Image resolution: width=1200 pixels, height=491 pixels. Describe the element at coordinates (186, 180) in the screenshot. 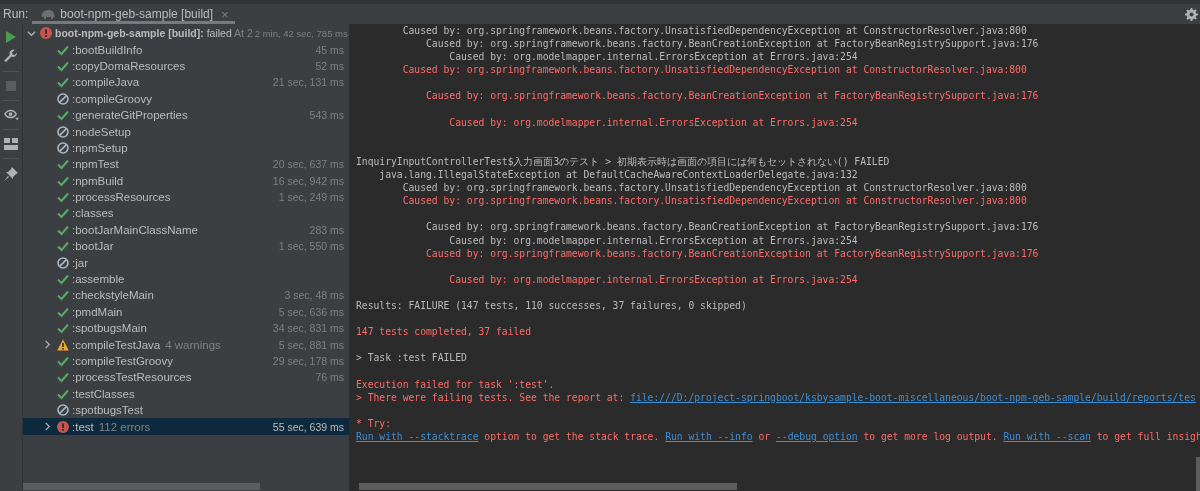

I see `tree-item: :npmBuild 16 sec, 942 ms` at that location.